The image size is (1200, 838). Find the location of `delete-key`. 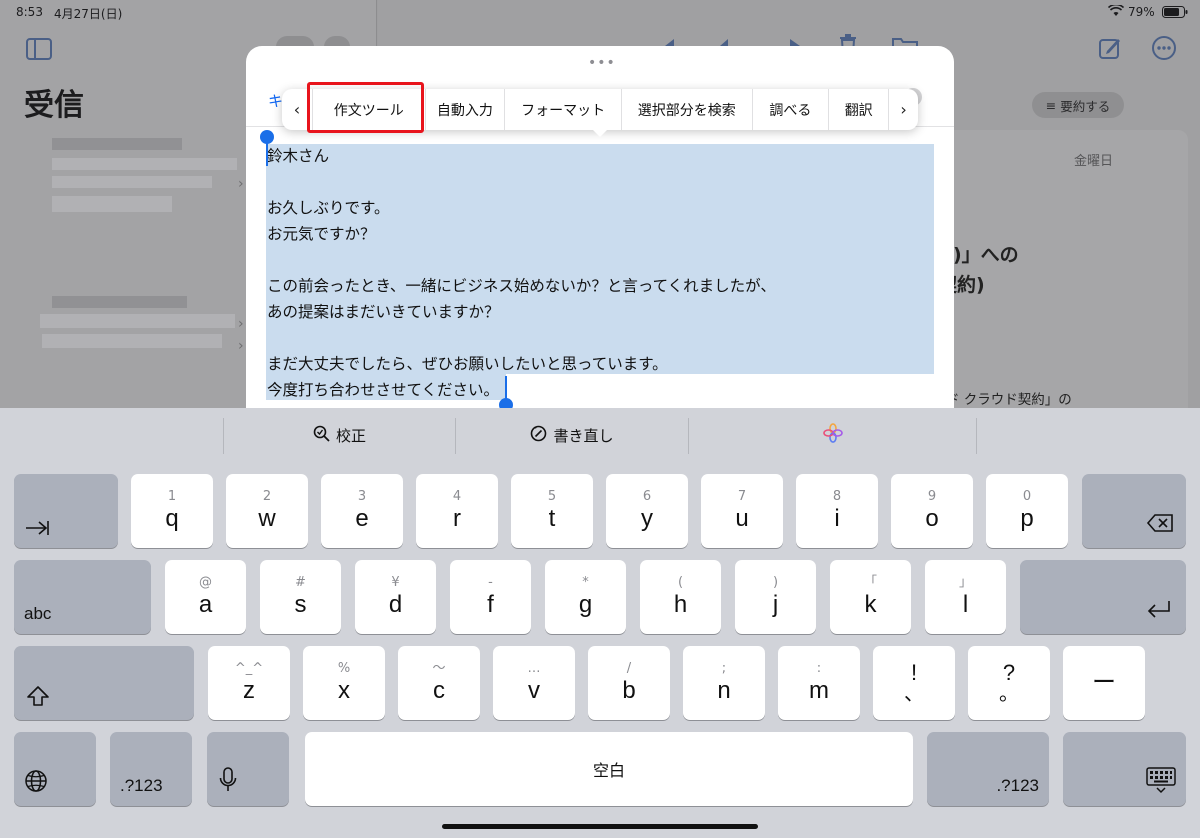

delete-key is located at coordinates (1134, 511).